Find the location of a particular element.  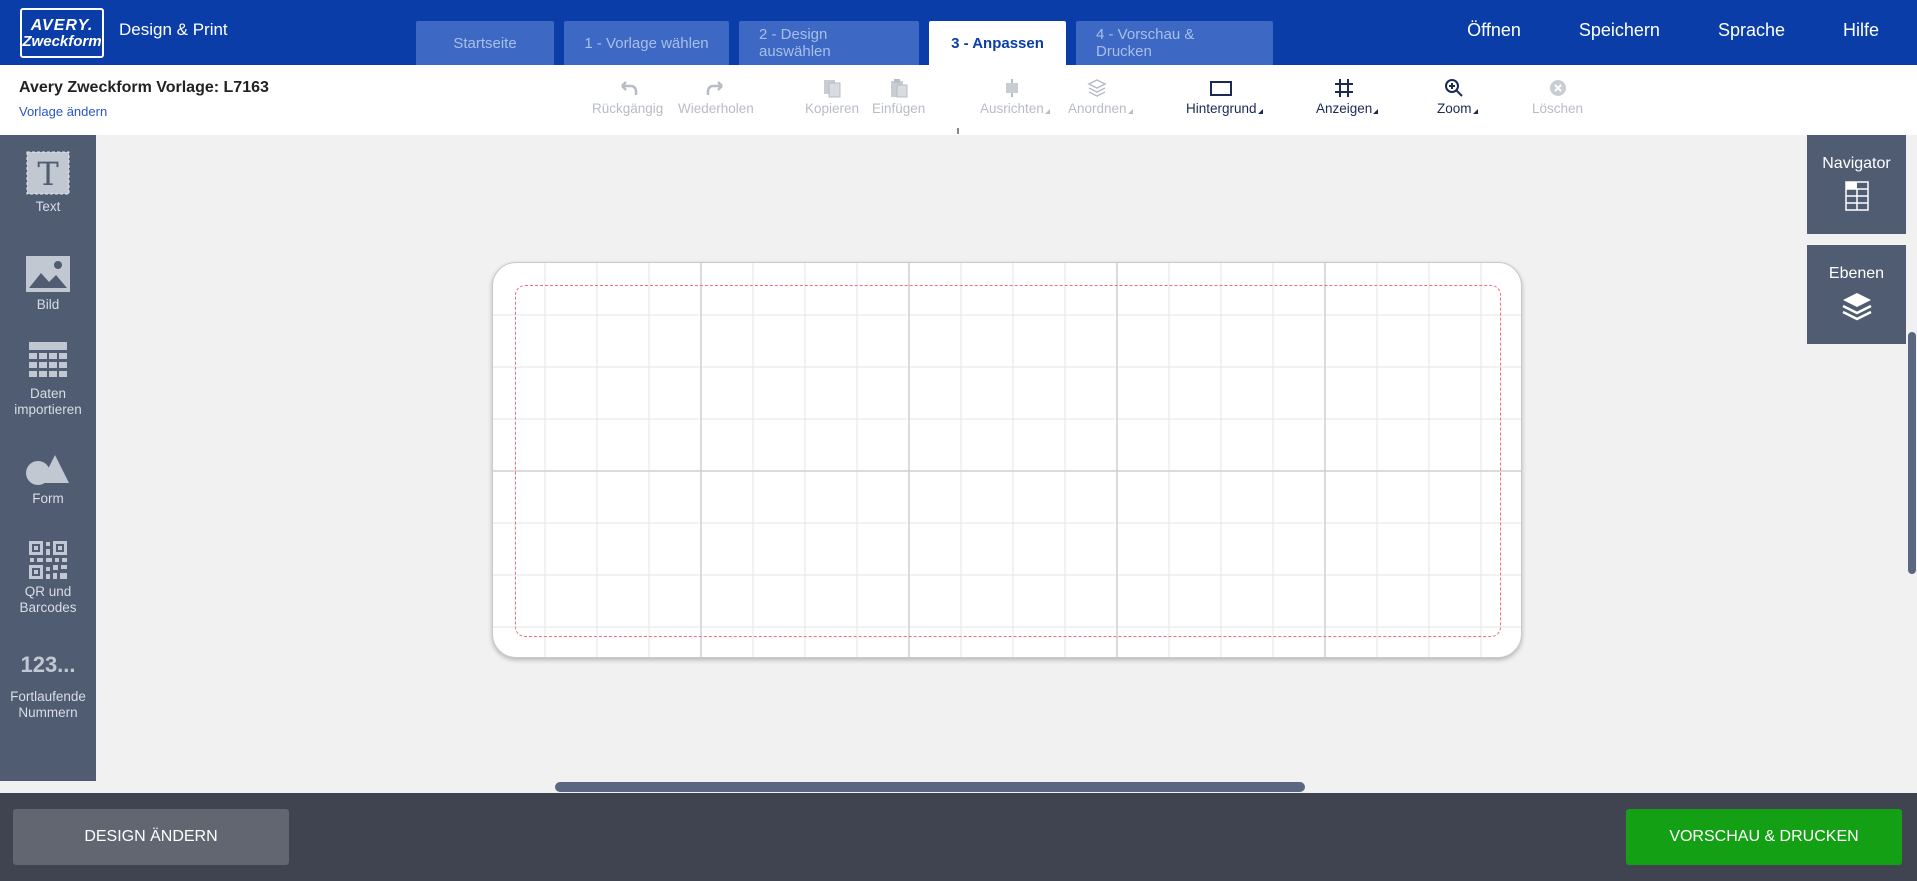

zoom-dropdown-caret is located at coordinates (1475, 111).